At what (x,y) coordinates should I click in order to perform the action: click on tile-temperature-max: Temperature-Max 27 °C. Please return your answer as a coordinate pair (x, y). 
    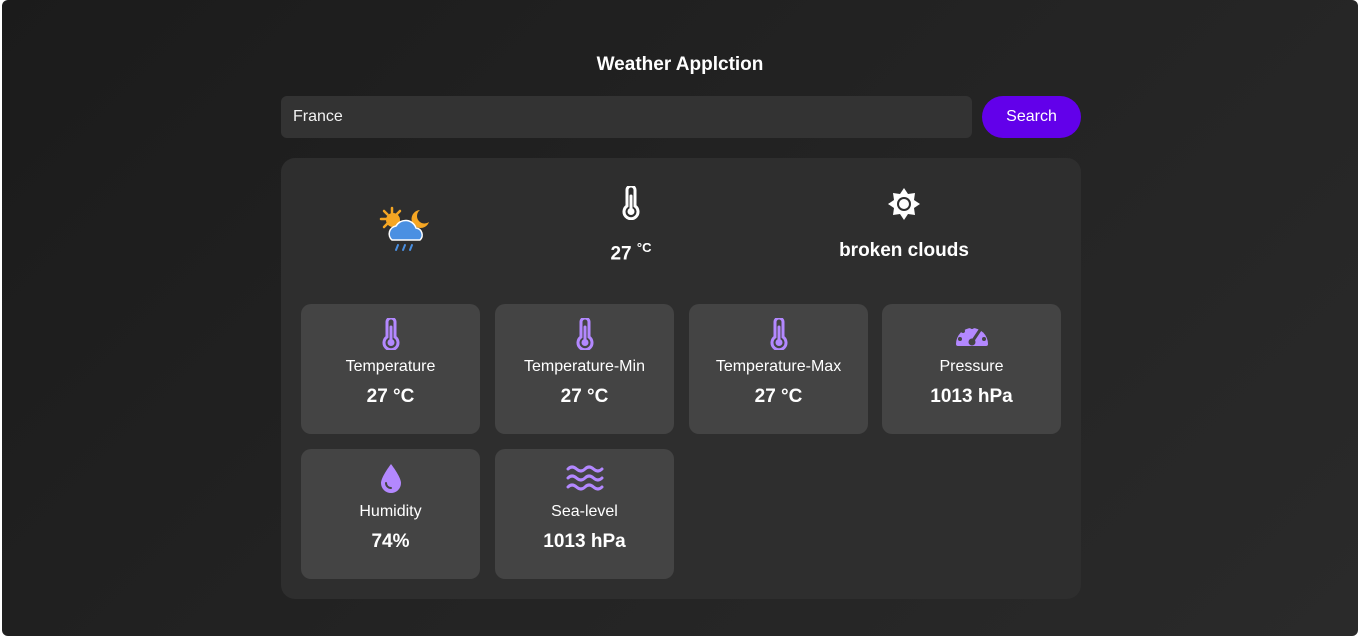
    Looking at the image, I should click on (778, 369).